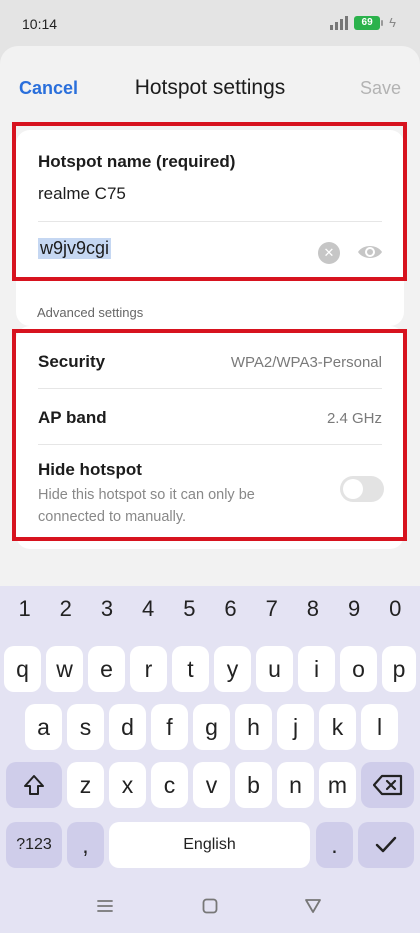 This screenshot has width=420, height=933. I want to click on key-0: 0, so click(395, 609).